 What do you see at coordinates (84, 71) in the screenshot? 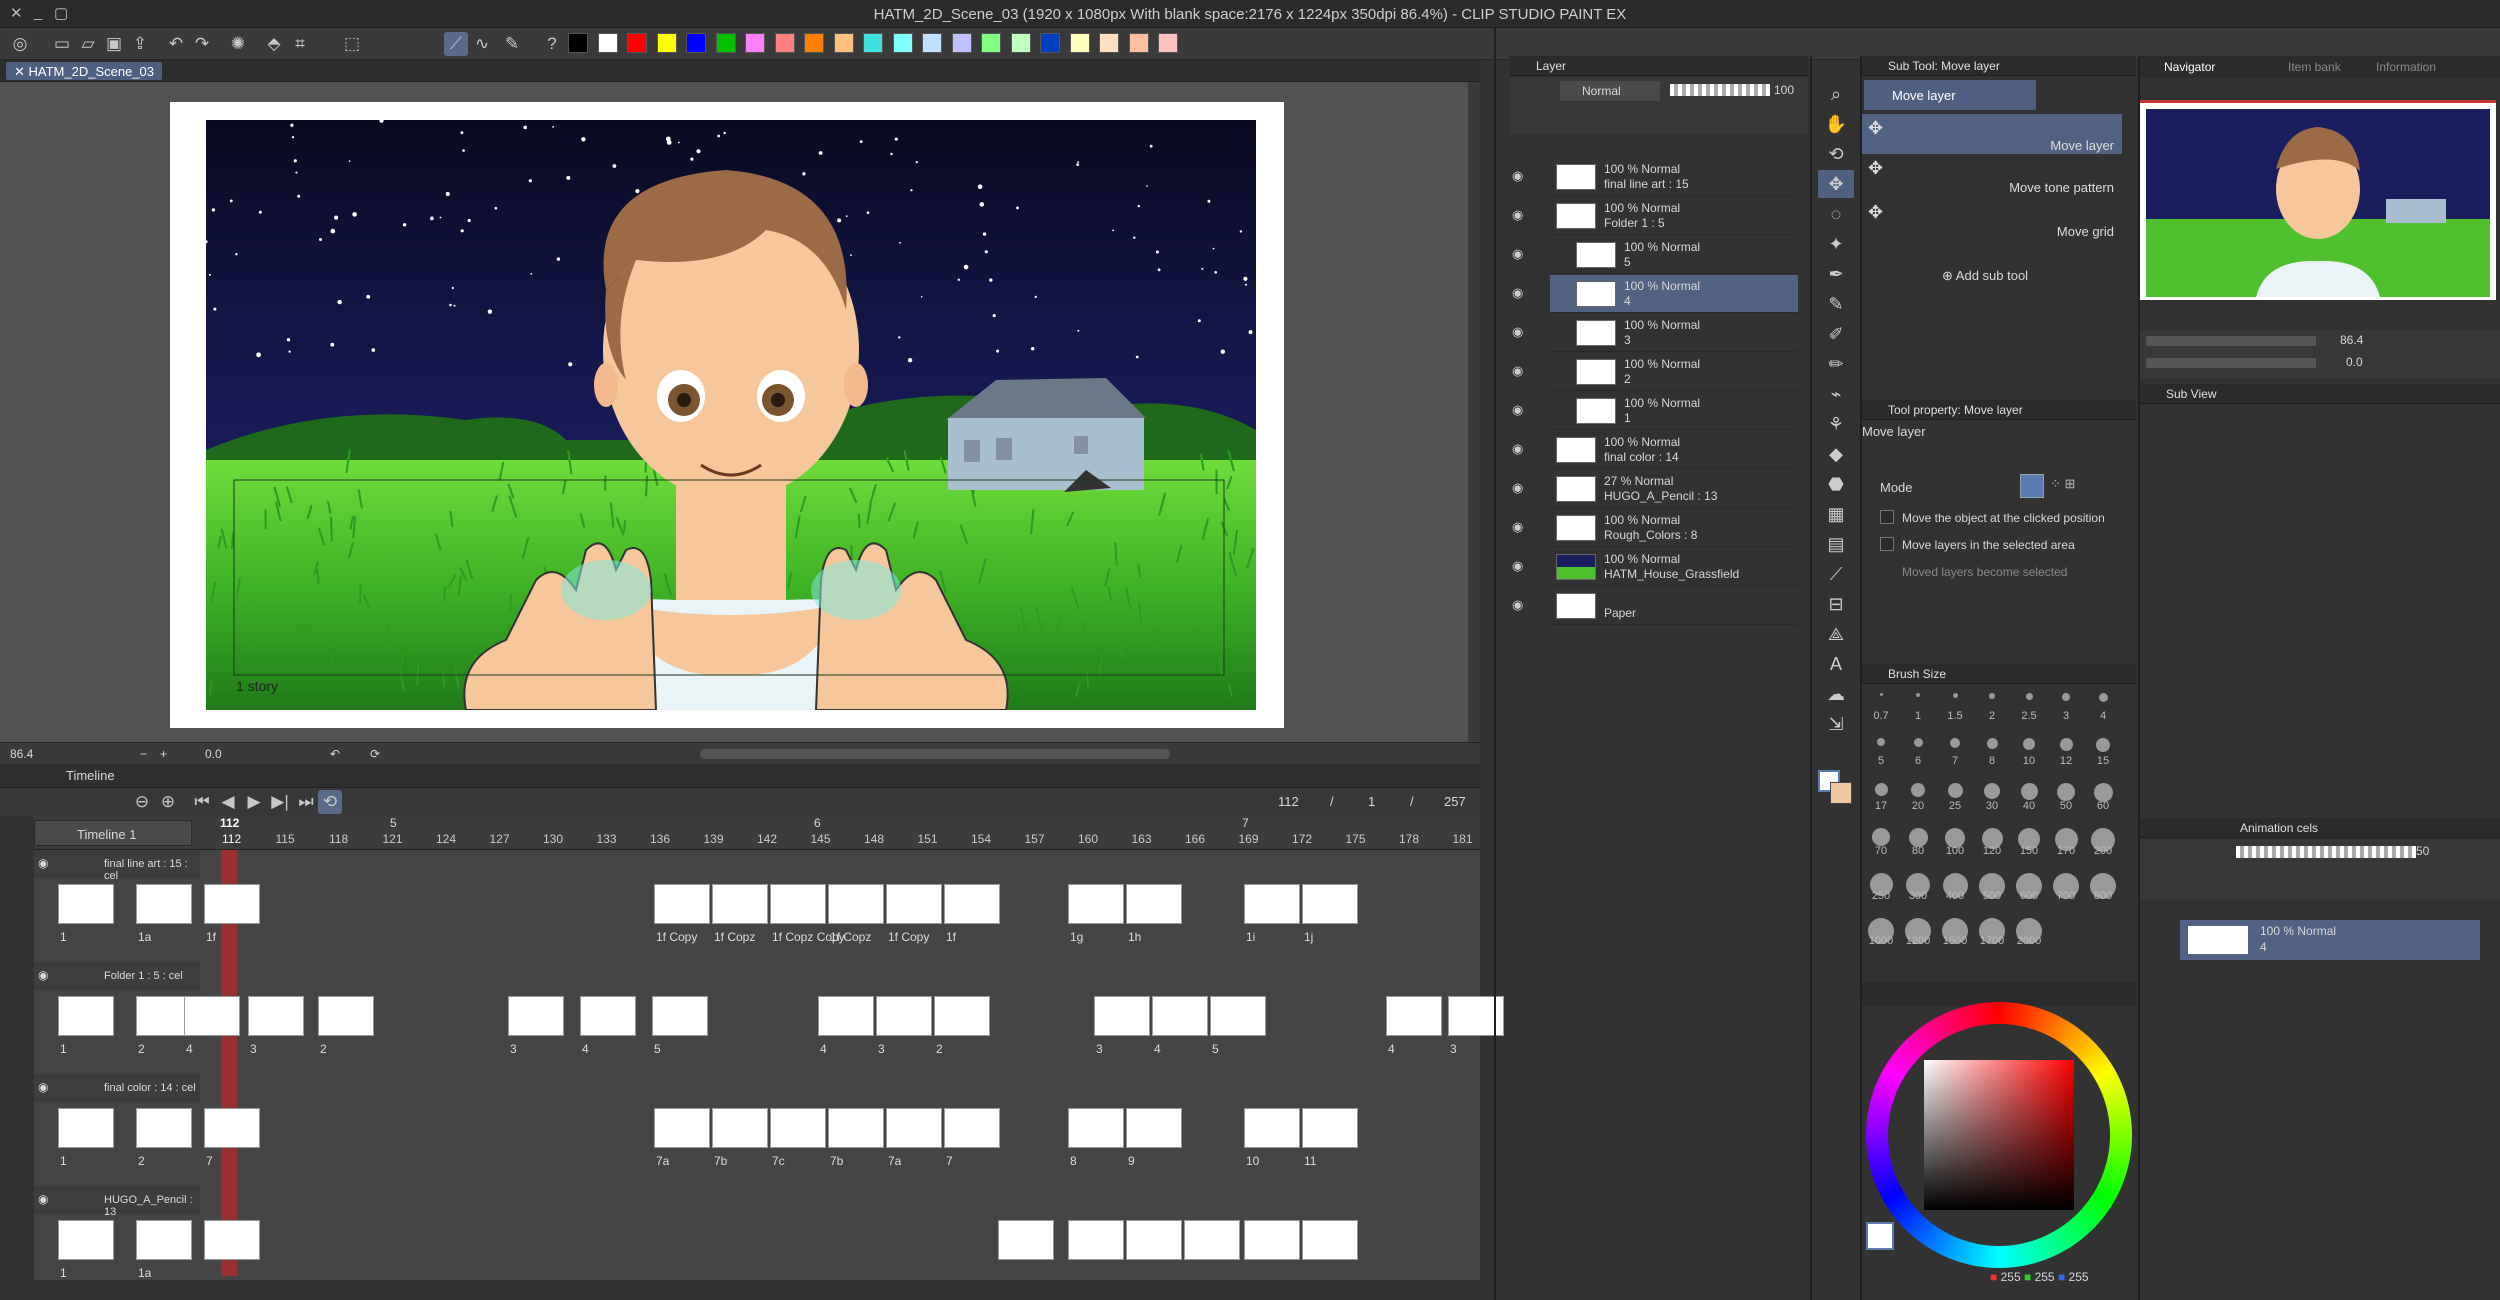
I see `document-tab: ✕ HATM_2D_Scene_03` at bounding box center [84, 71].